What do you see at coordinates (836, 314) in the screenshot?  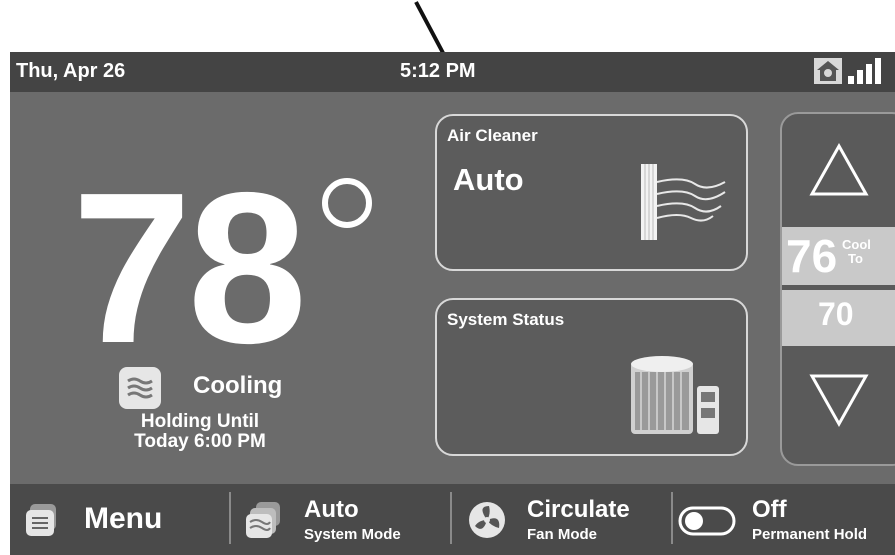 I see `heat-setpoint-value: 70` at bounding box center [836, 314].